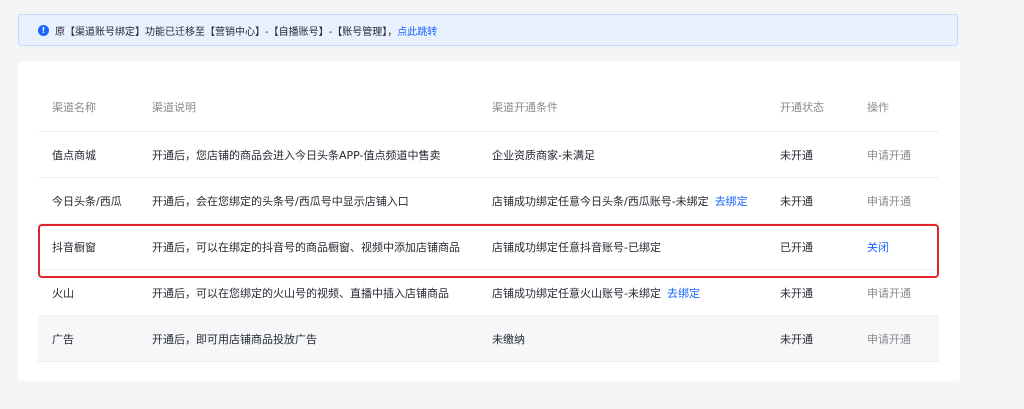 The height and width of the screenshot is (409, 1024). I want to click on channel-condition: 未缴纳, so click(508, 338).